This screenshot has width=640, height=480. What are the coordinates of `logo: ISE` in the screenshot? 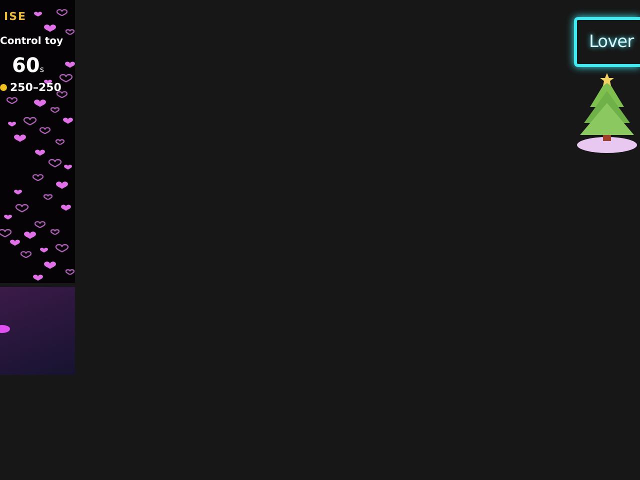 It's located at (15, 16).